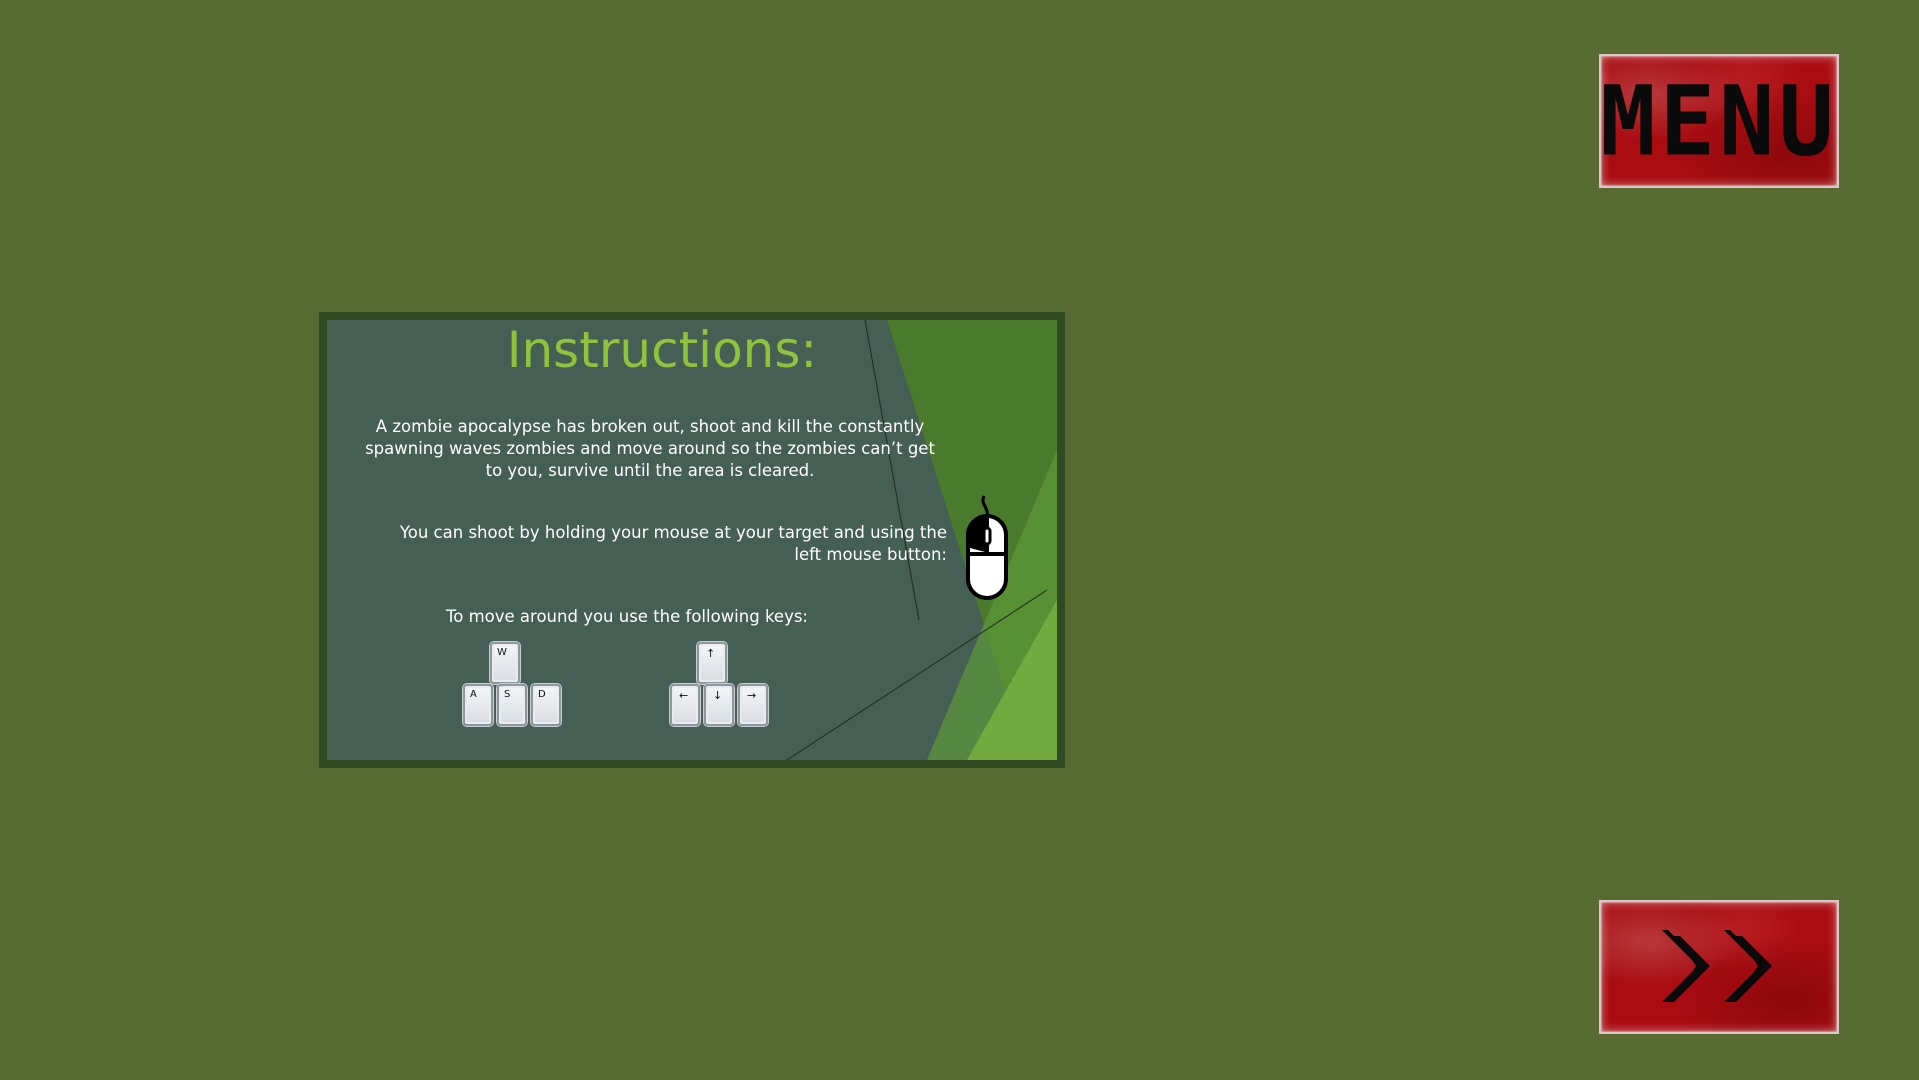 This screenshot has width=1919, height=1080. What do you see at coordinates (719, 705) in the screenshot?
I see `key-arrow-down: ↓` at bounding box center [719, 705].